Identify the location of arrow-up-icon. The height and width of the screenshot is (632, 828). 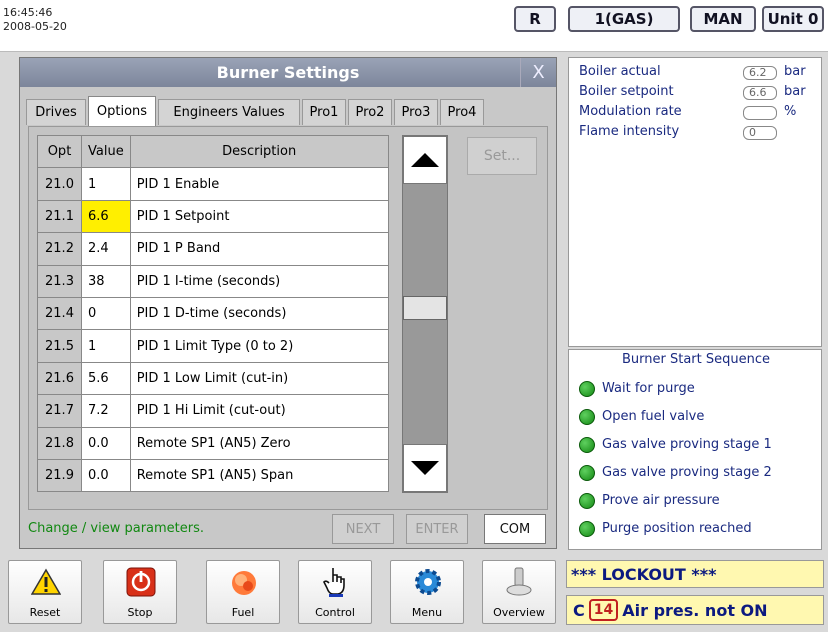
(425, 160).